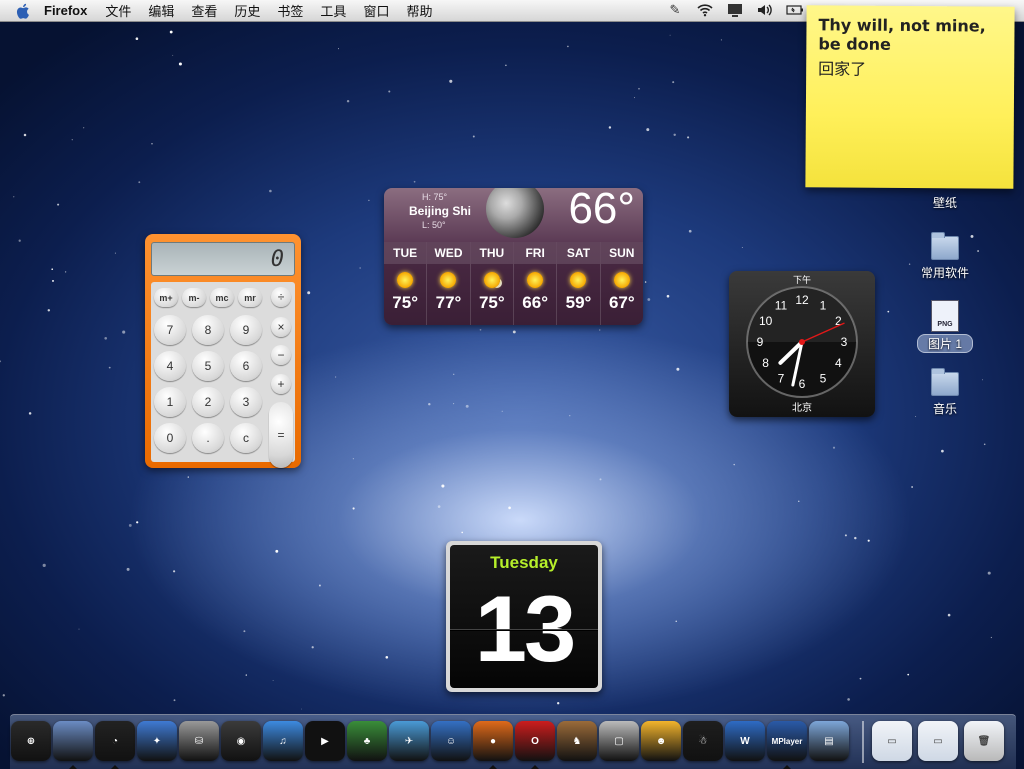  Describe the element at coordinates (208, 438) in the screenshot. I see `calc-key-decimal: .` at that location.